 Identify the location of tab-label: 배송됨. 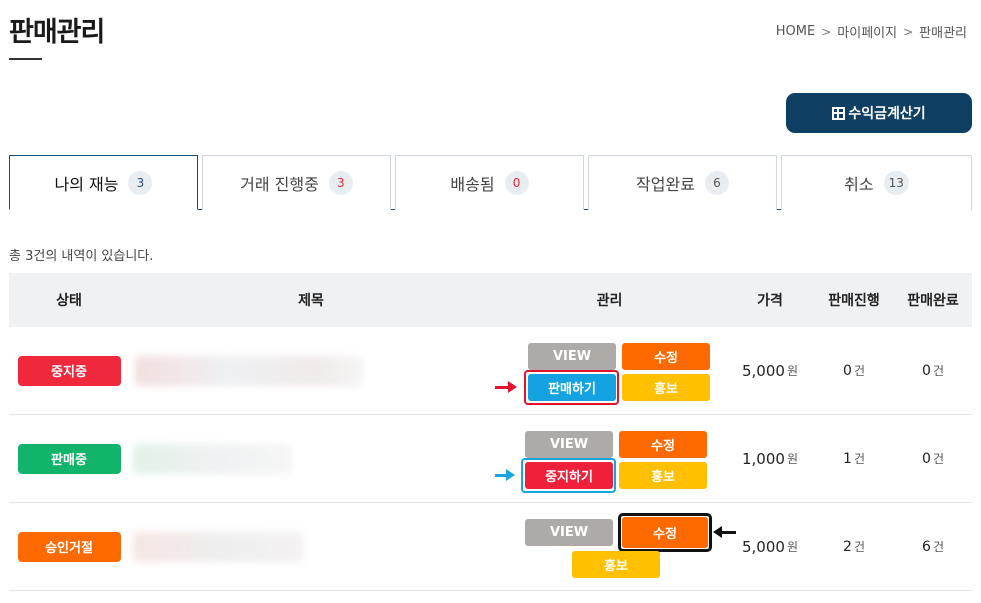
(472, 184).